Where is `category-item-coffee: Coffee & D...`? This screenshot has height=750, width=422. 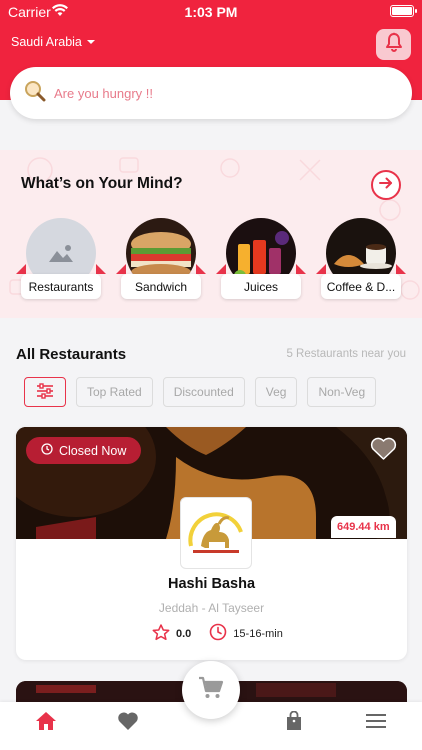 category-item-coffee: Coffee & D... is located at coordinates (361, 259).